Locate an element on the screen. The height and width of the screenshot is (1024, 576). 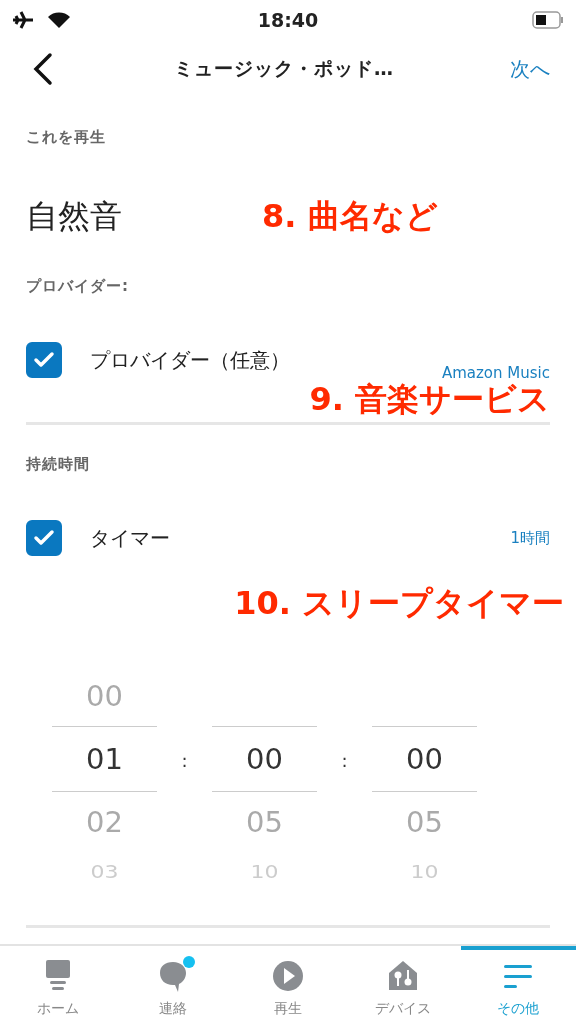
tab: ホーム is located at coordinates (58, 985).